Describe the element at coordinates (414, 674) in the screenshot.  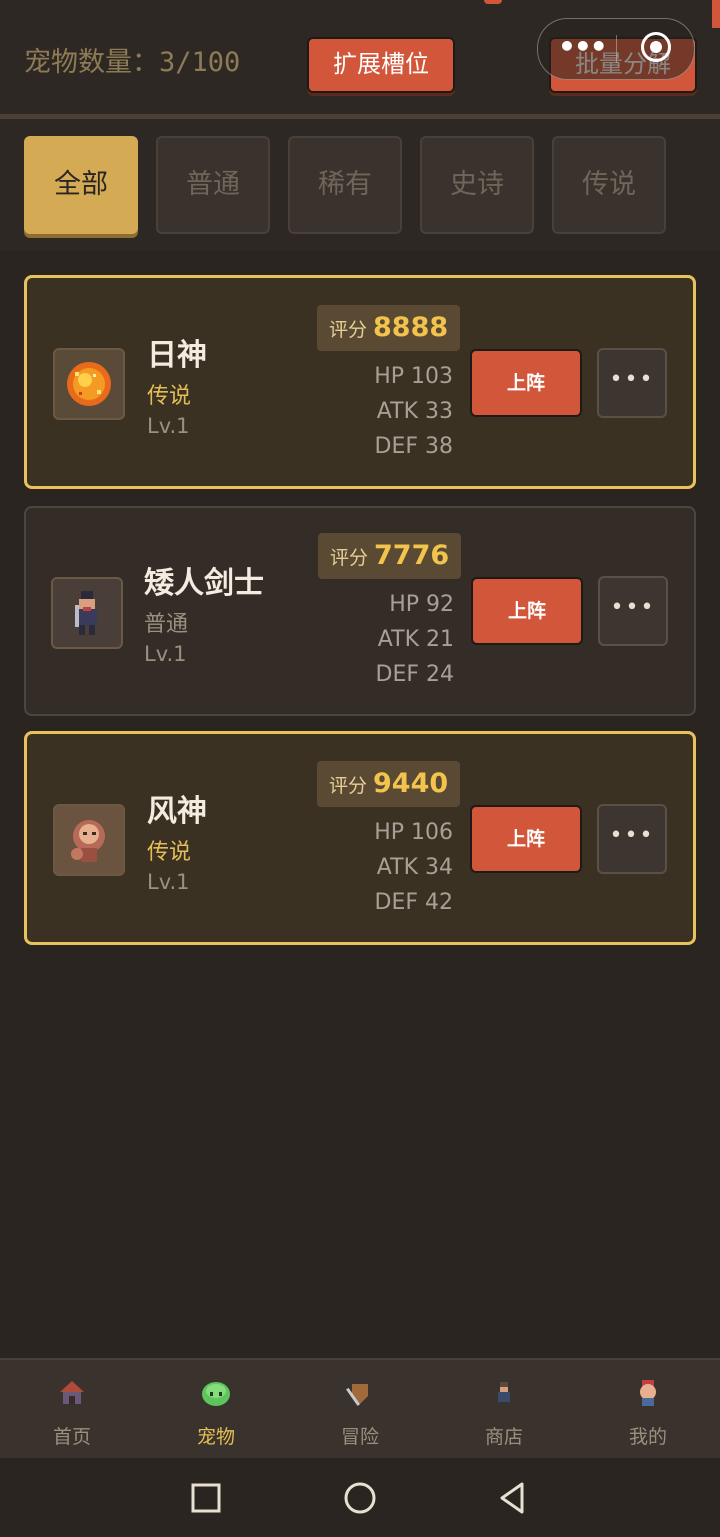
I see `stat-def: DEF 24` at that location.